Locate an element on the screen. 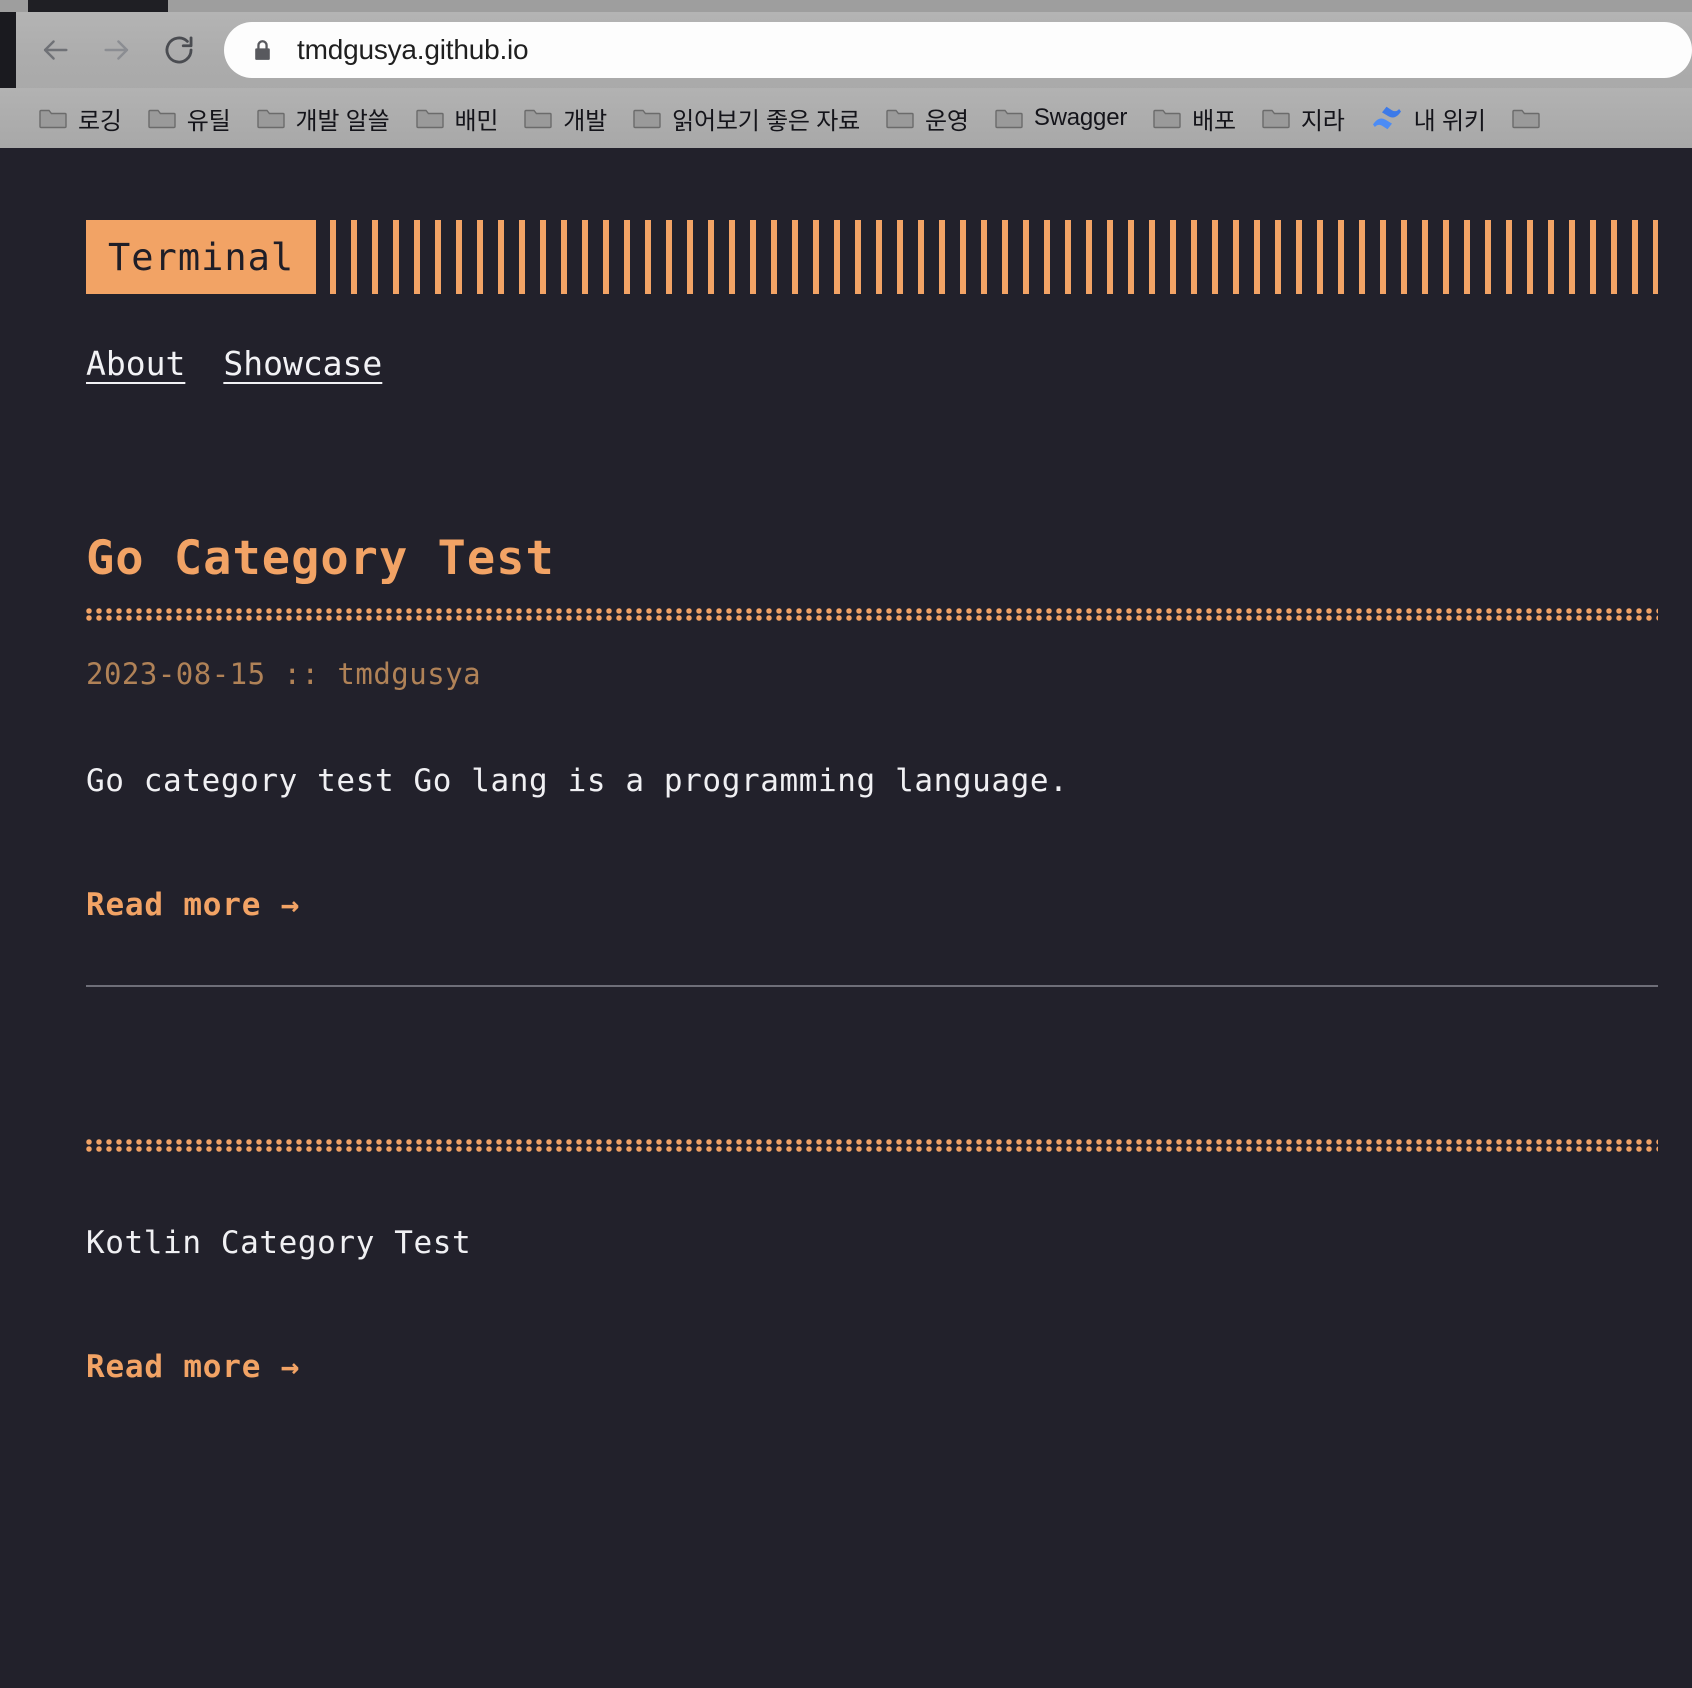 This screenshot has height=1688, width=1692. bookmark-label: 유틸 is located at coordinates (208, 121).